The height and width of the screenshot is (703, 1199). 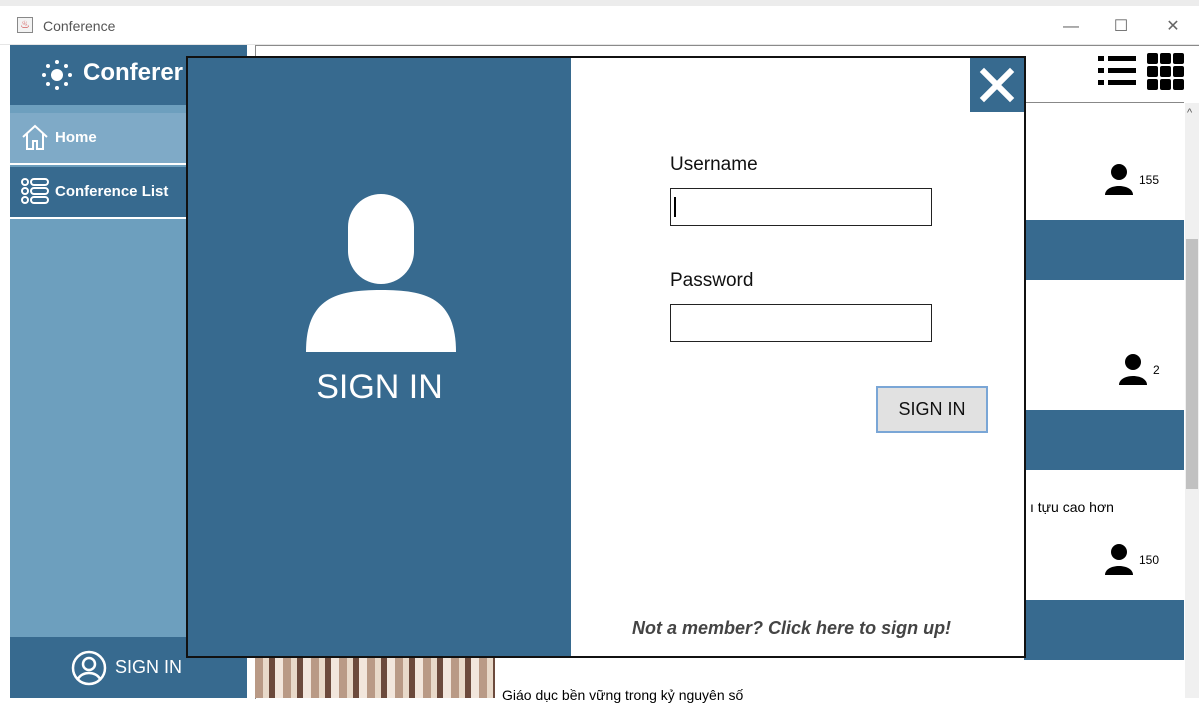 I want to click on user-circle-icon, so click(x=89, y=670).